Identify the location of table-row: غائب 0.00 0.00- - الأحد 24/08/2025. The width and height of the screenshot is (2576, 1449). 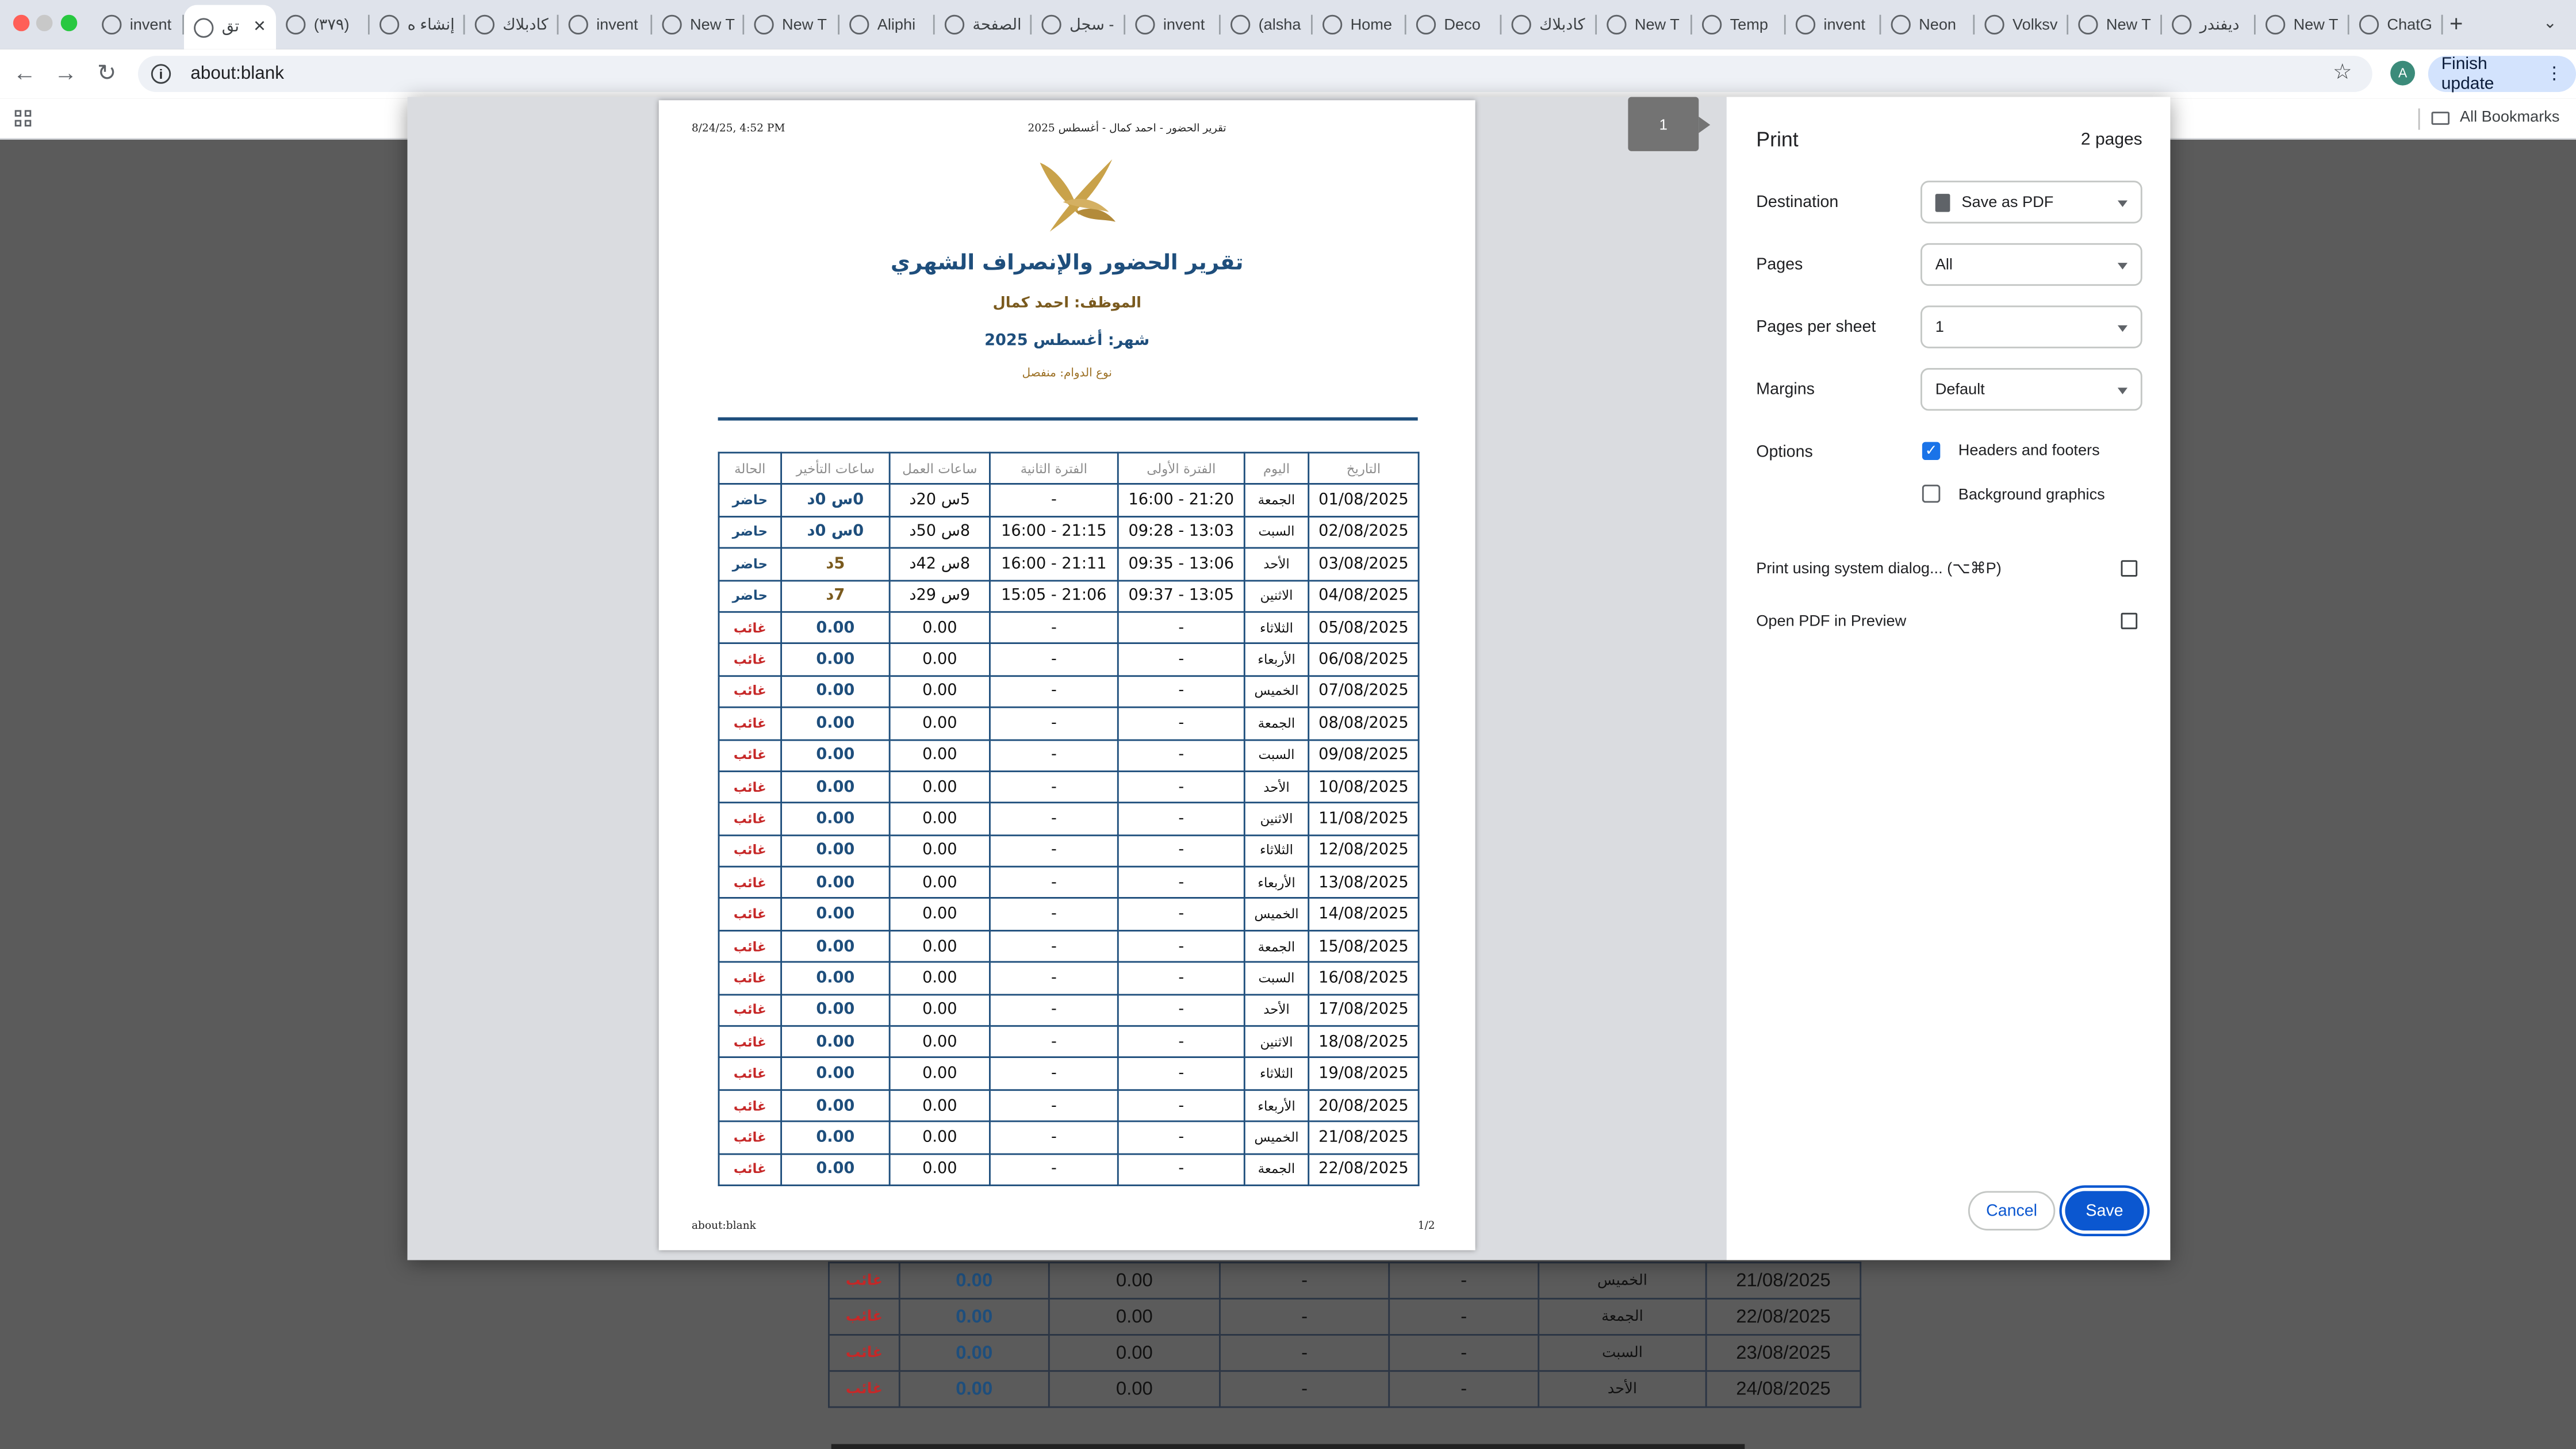
(1345, 1389).